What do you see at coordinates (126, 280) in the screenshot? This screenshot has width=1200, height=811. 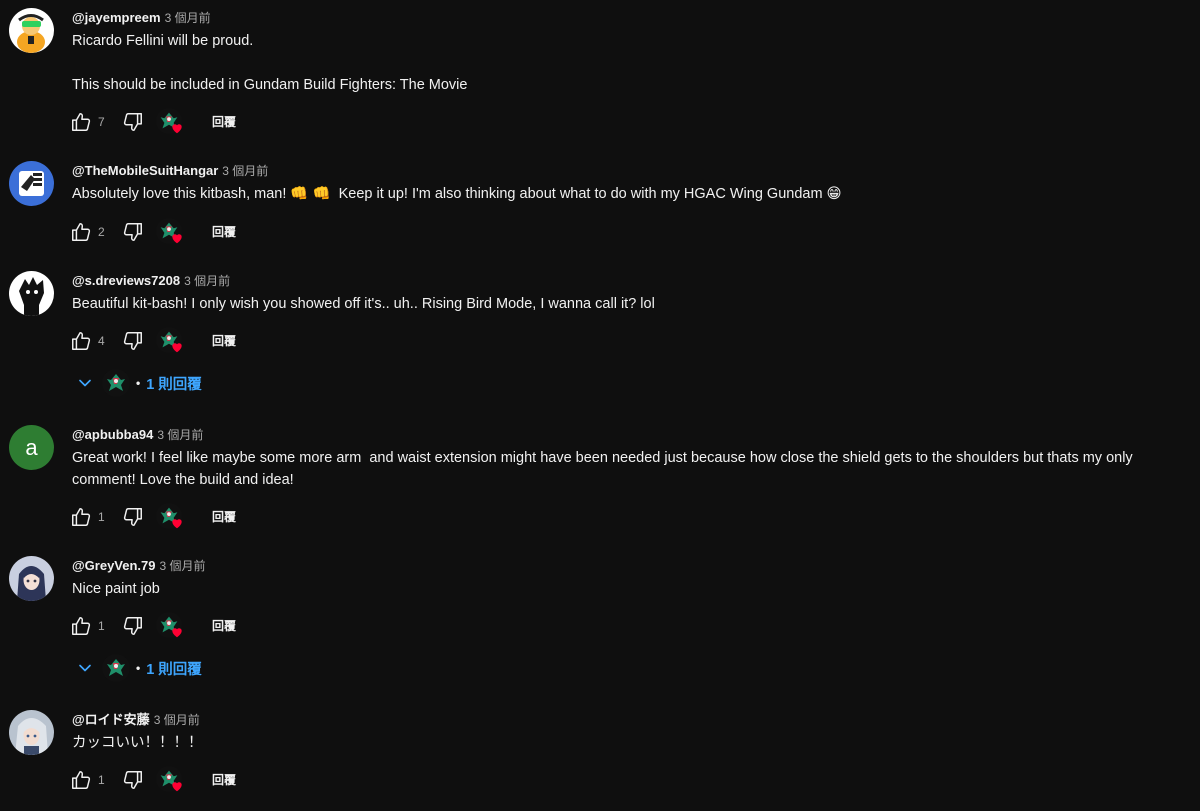 I see `comment-author: @s.dreviews7208` at bounding box center [126, 280].